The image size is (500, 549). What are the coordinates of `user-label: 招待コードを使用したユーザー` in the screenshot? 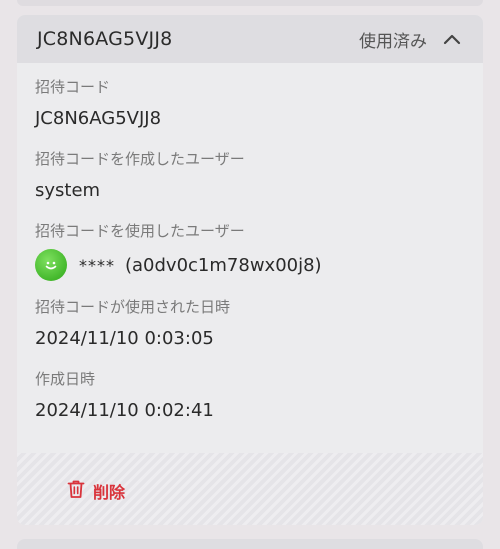 It's located at (140, 231).